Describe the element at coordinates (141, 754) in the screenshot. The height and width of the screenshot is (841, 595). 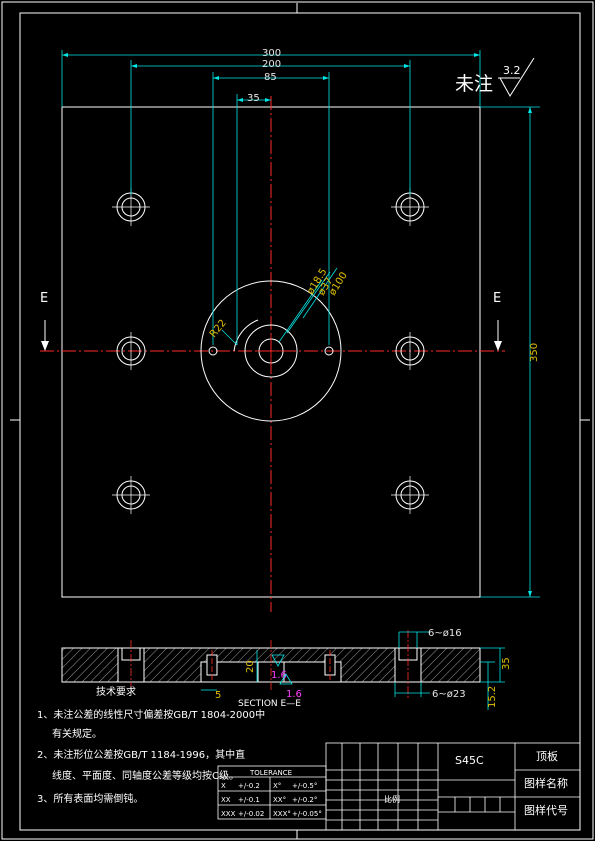
I see `tech-req-line-3: 2、未注形位公差按GB/T 1184-1996，其中直` at that location.